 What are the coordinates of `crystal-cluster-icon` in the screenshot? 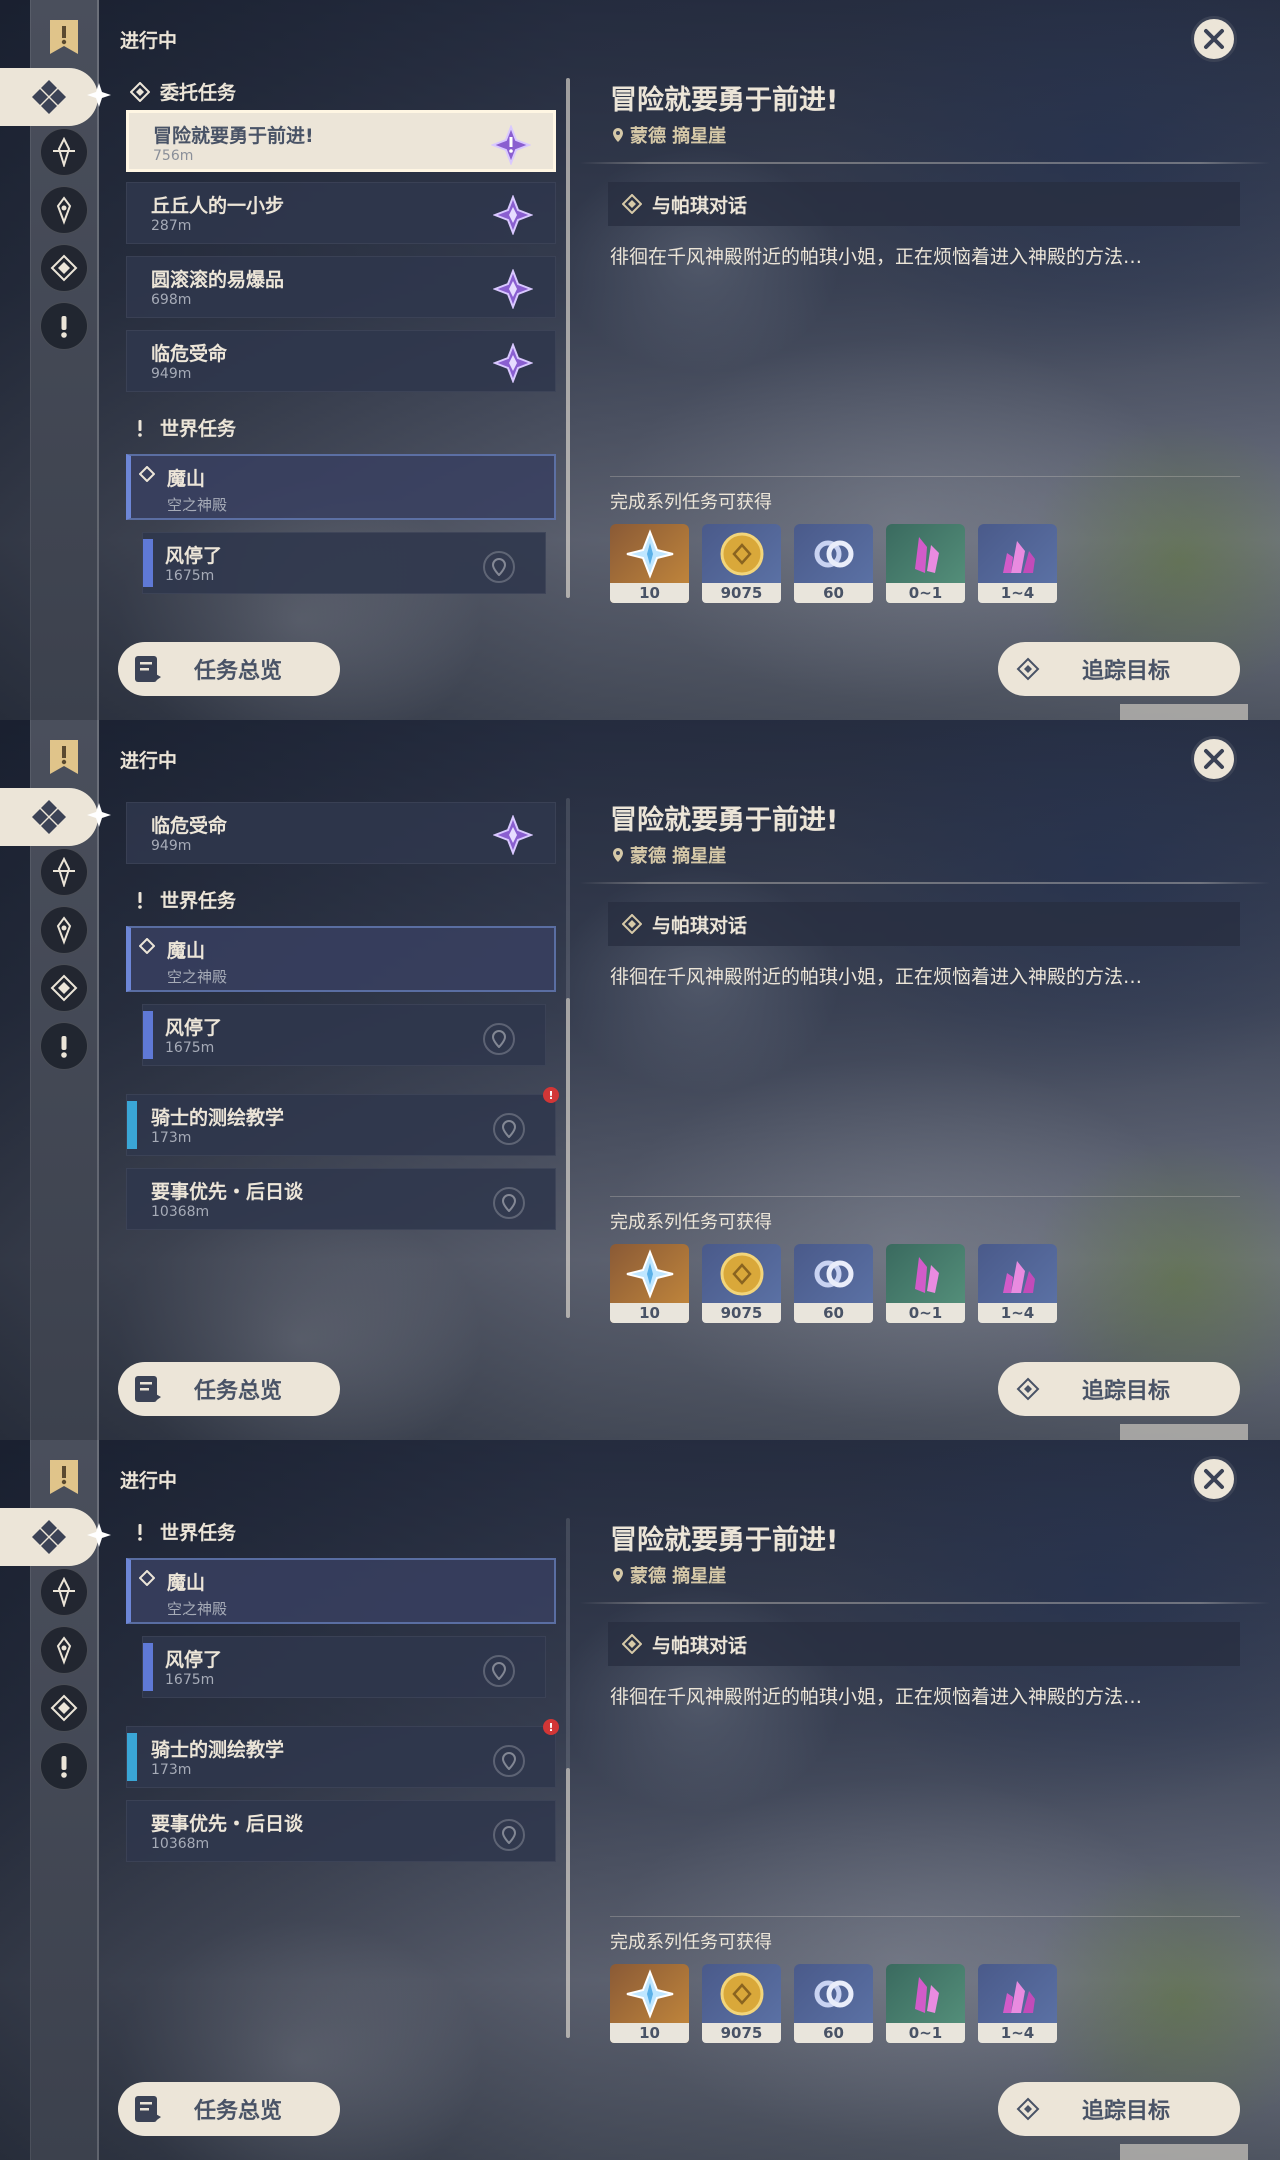 It's located at (1018, 1996).